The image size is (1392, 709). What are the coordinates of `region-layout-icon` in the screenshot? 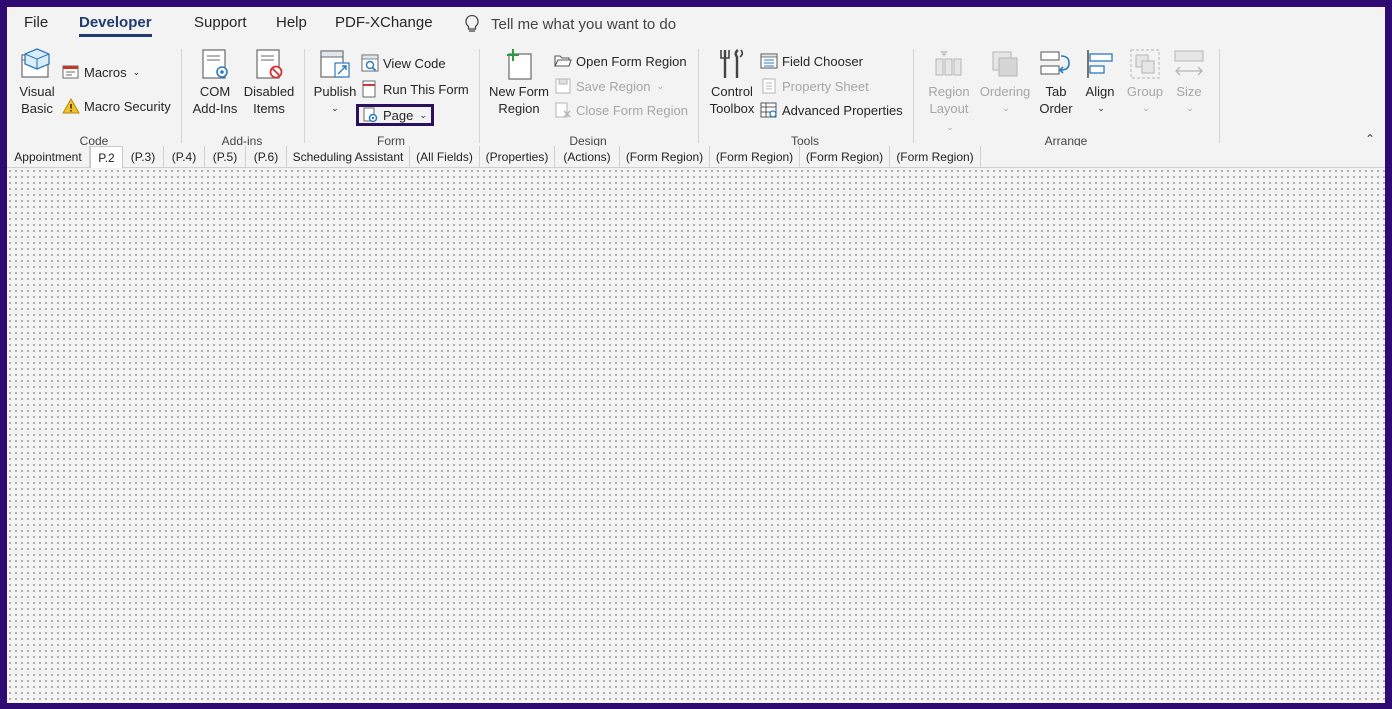 It's located at (948, 63).